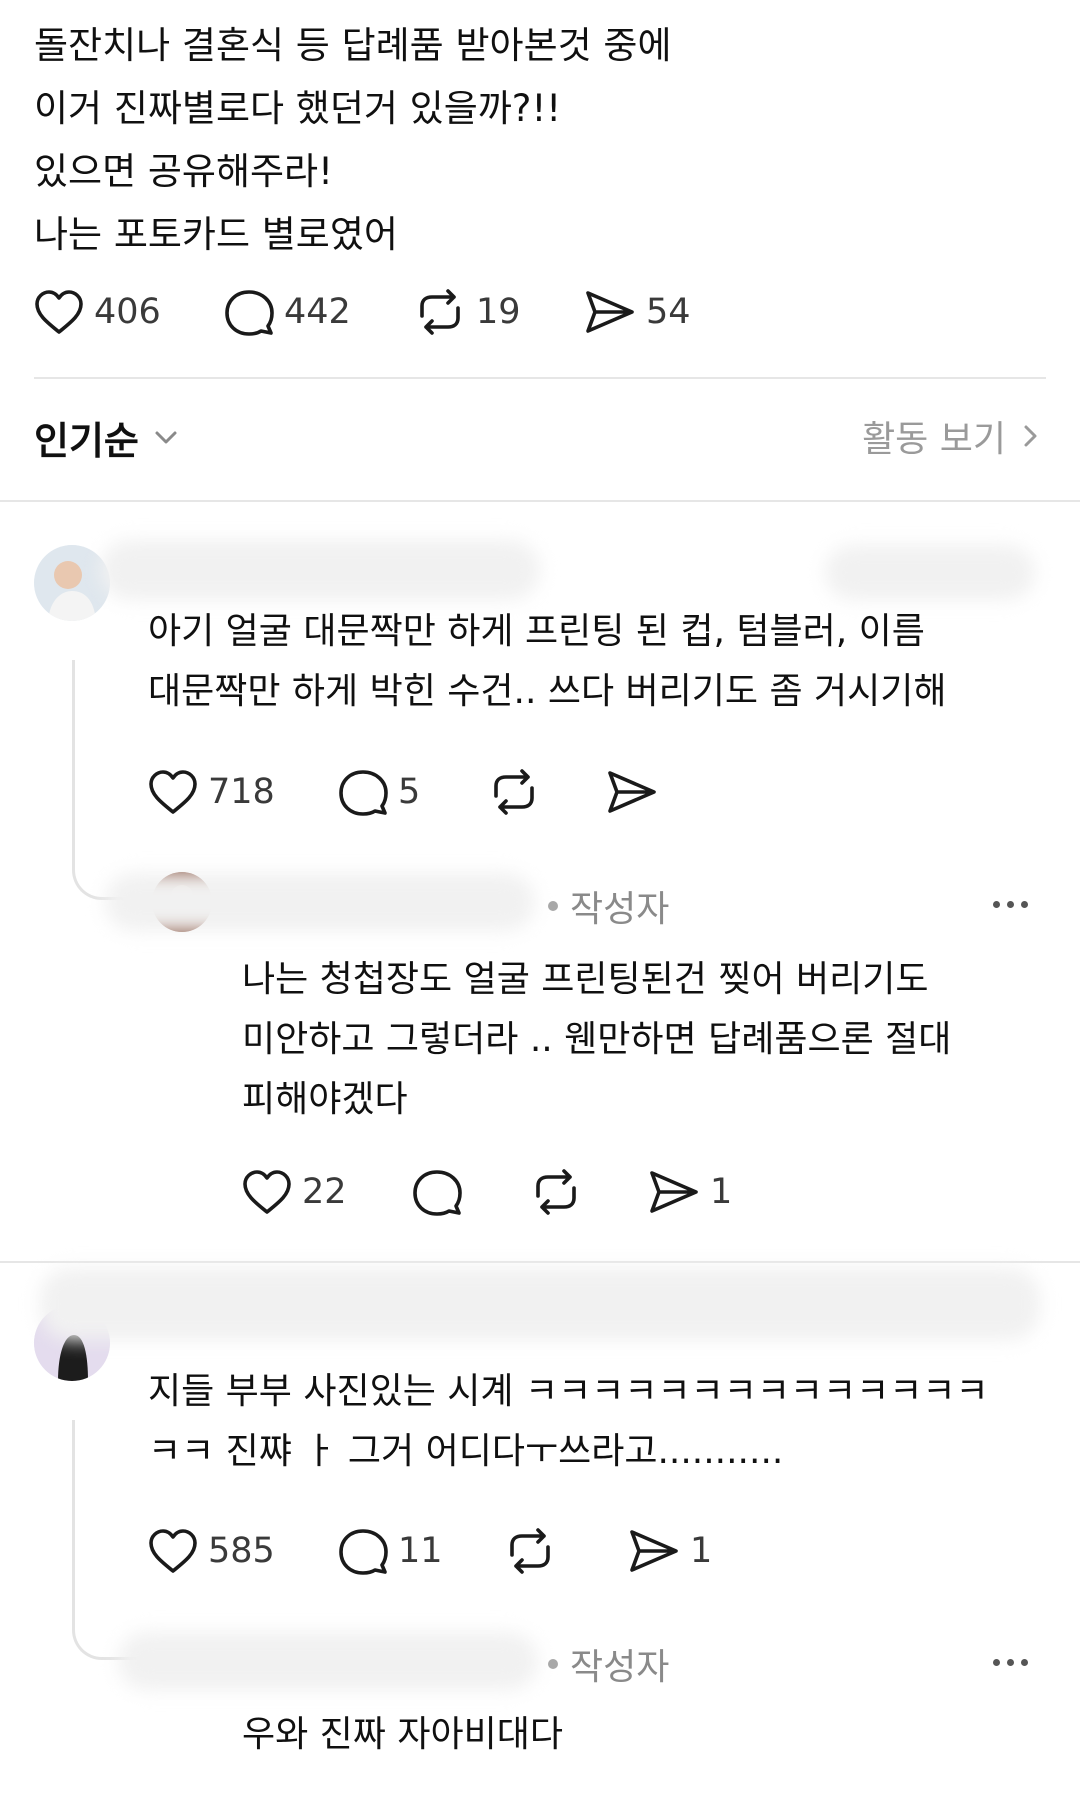 This screenshot has height=1794, width=1080. Describe the element at coordinates (325, 1099) in the screenshot. I see `reply-text-line: 피해야겠다` at that location.